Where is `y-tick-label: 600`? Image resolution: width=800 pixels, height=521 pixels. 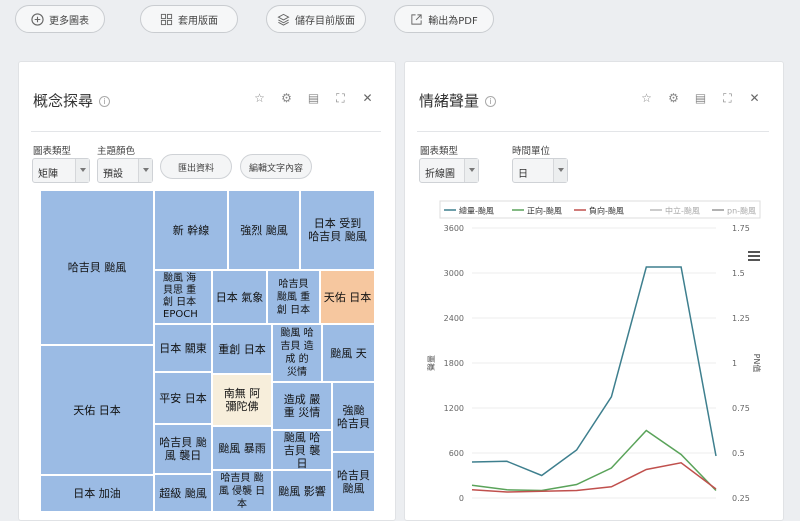 y-tick-label: 600 is located at coordinates (456, 453).